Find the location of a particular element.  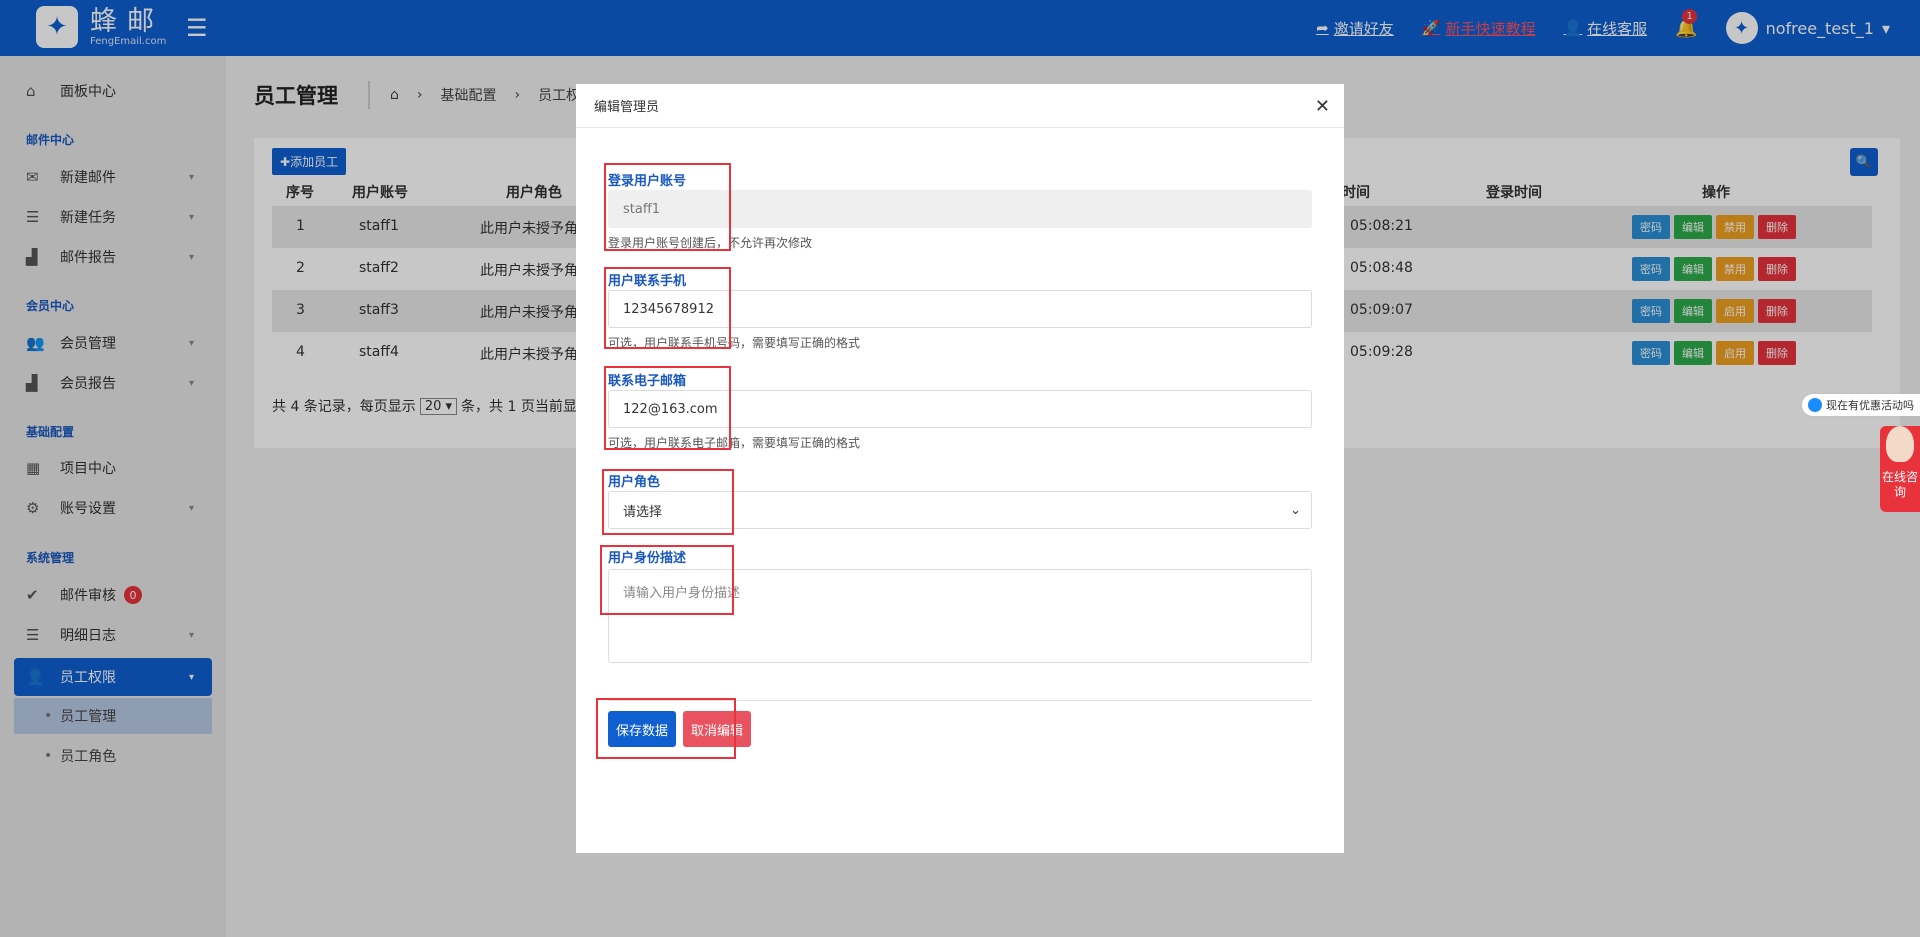

modal-title: 编辑管理员 is located at coordinates (627, 107).